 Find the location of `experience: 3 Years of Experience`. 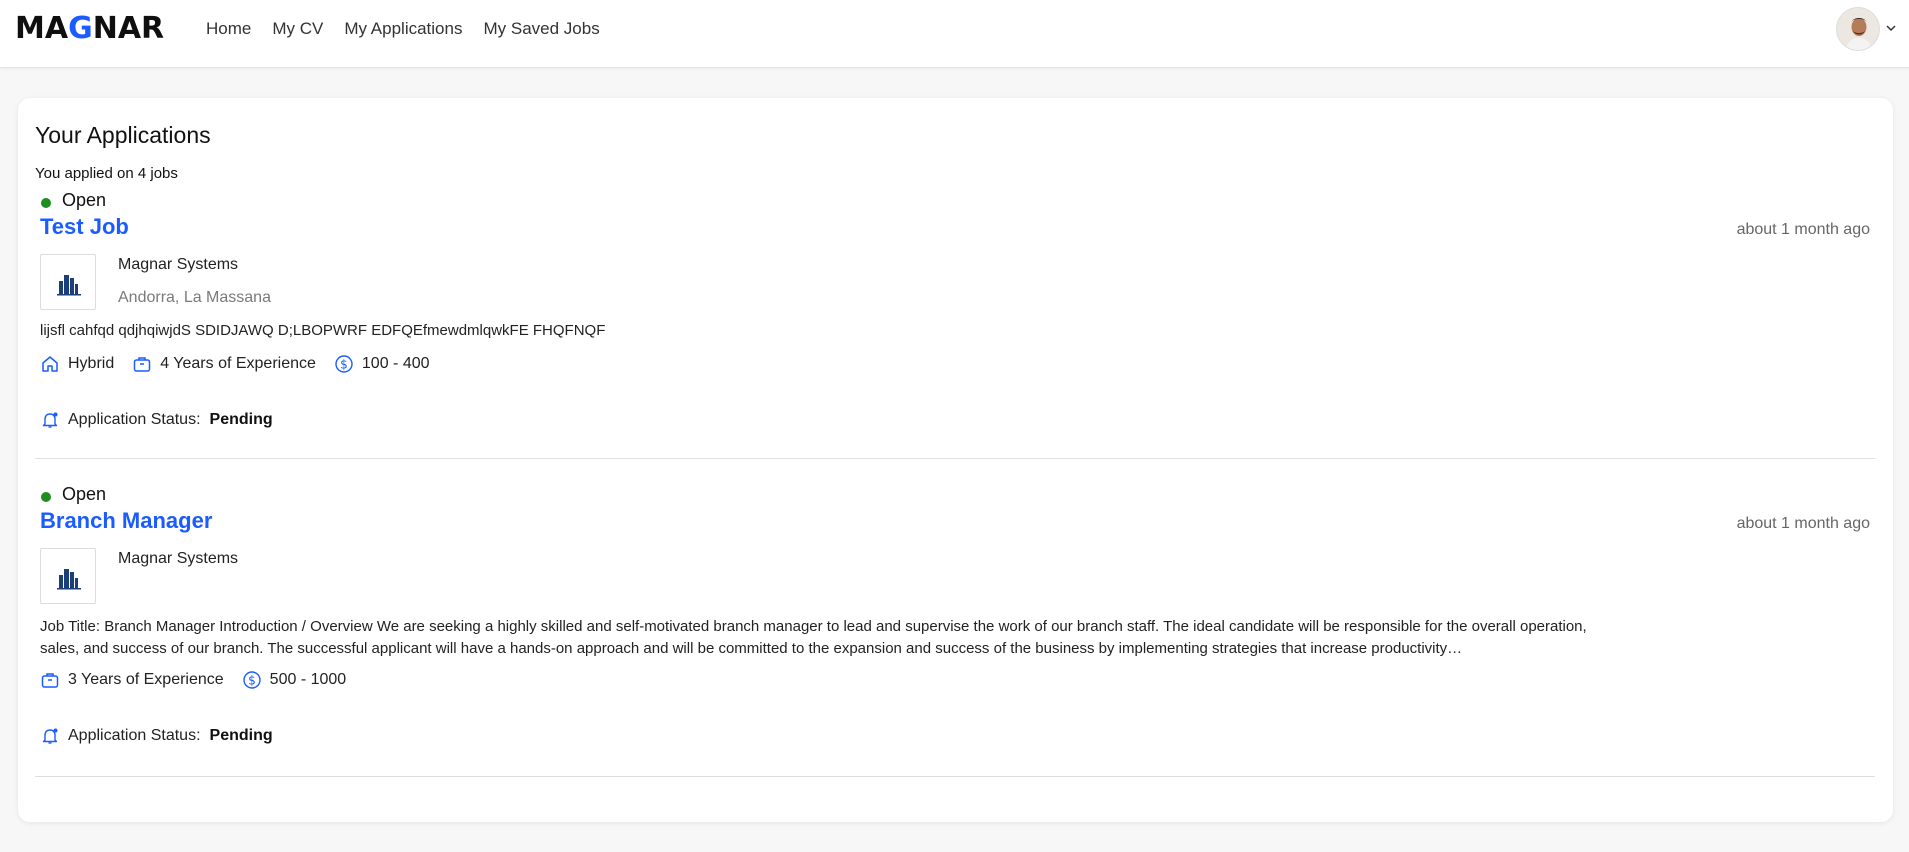

experience: 3 Years of Experience is located at coordinates (132, 680).